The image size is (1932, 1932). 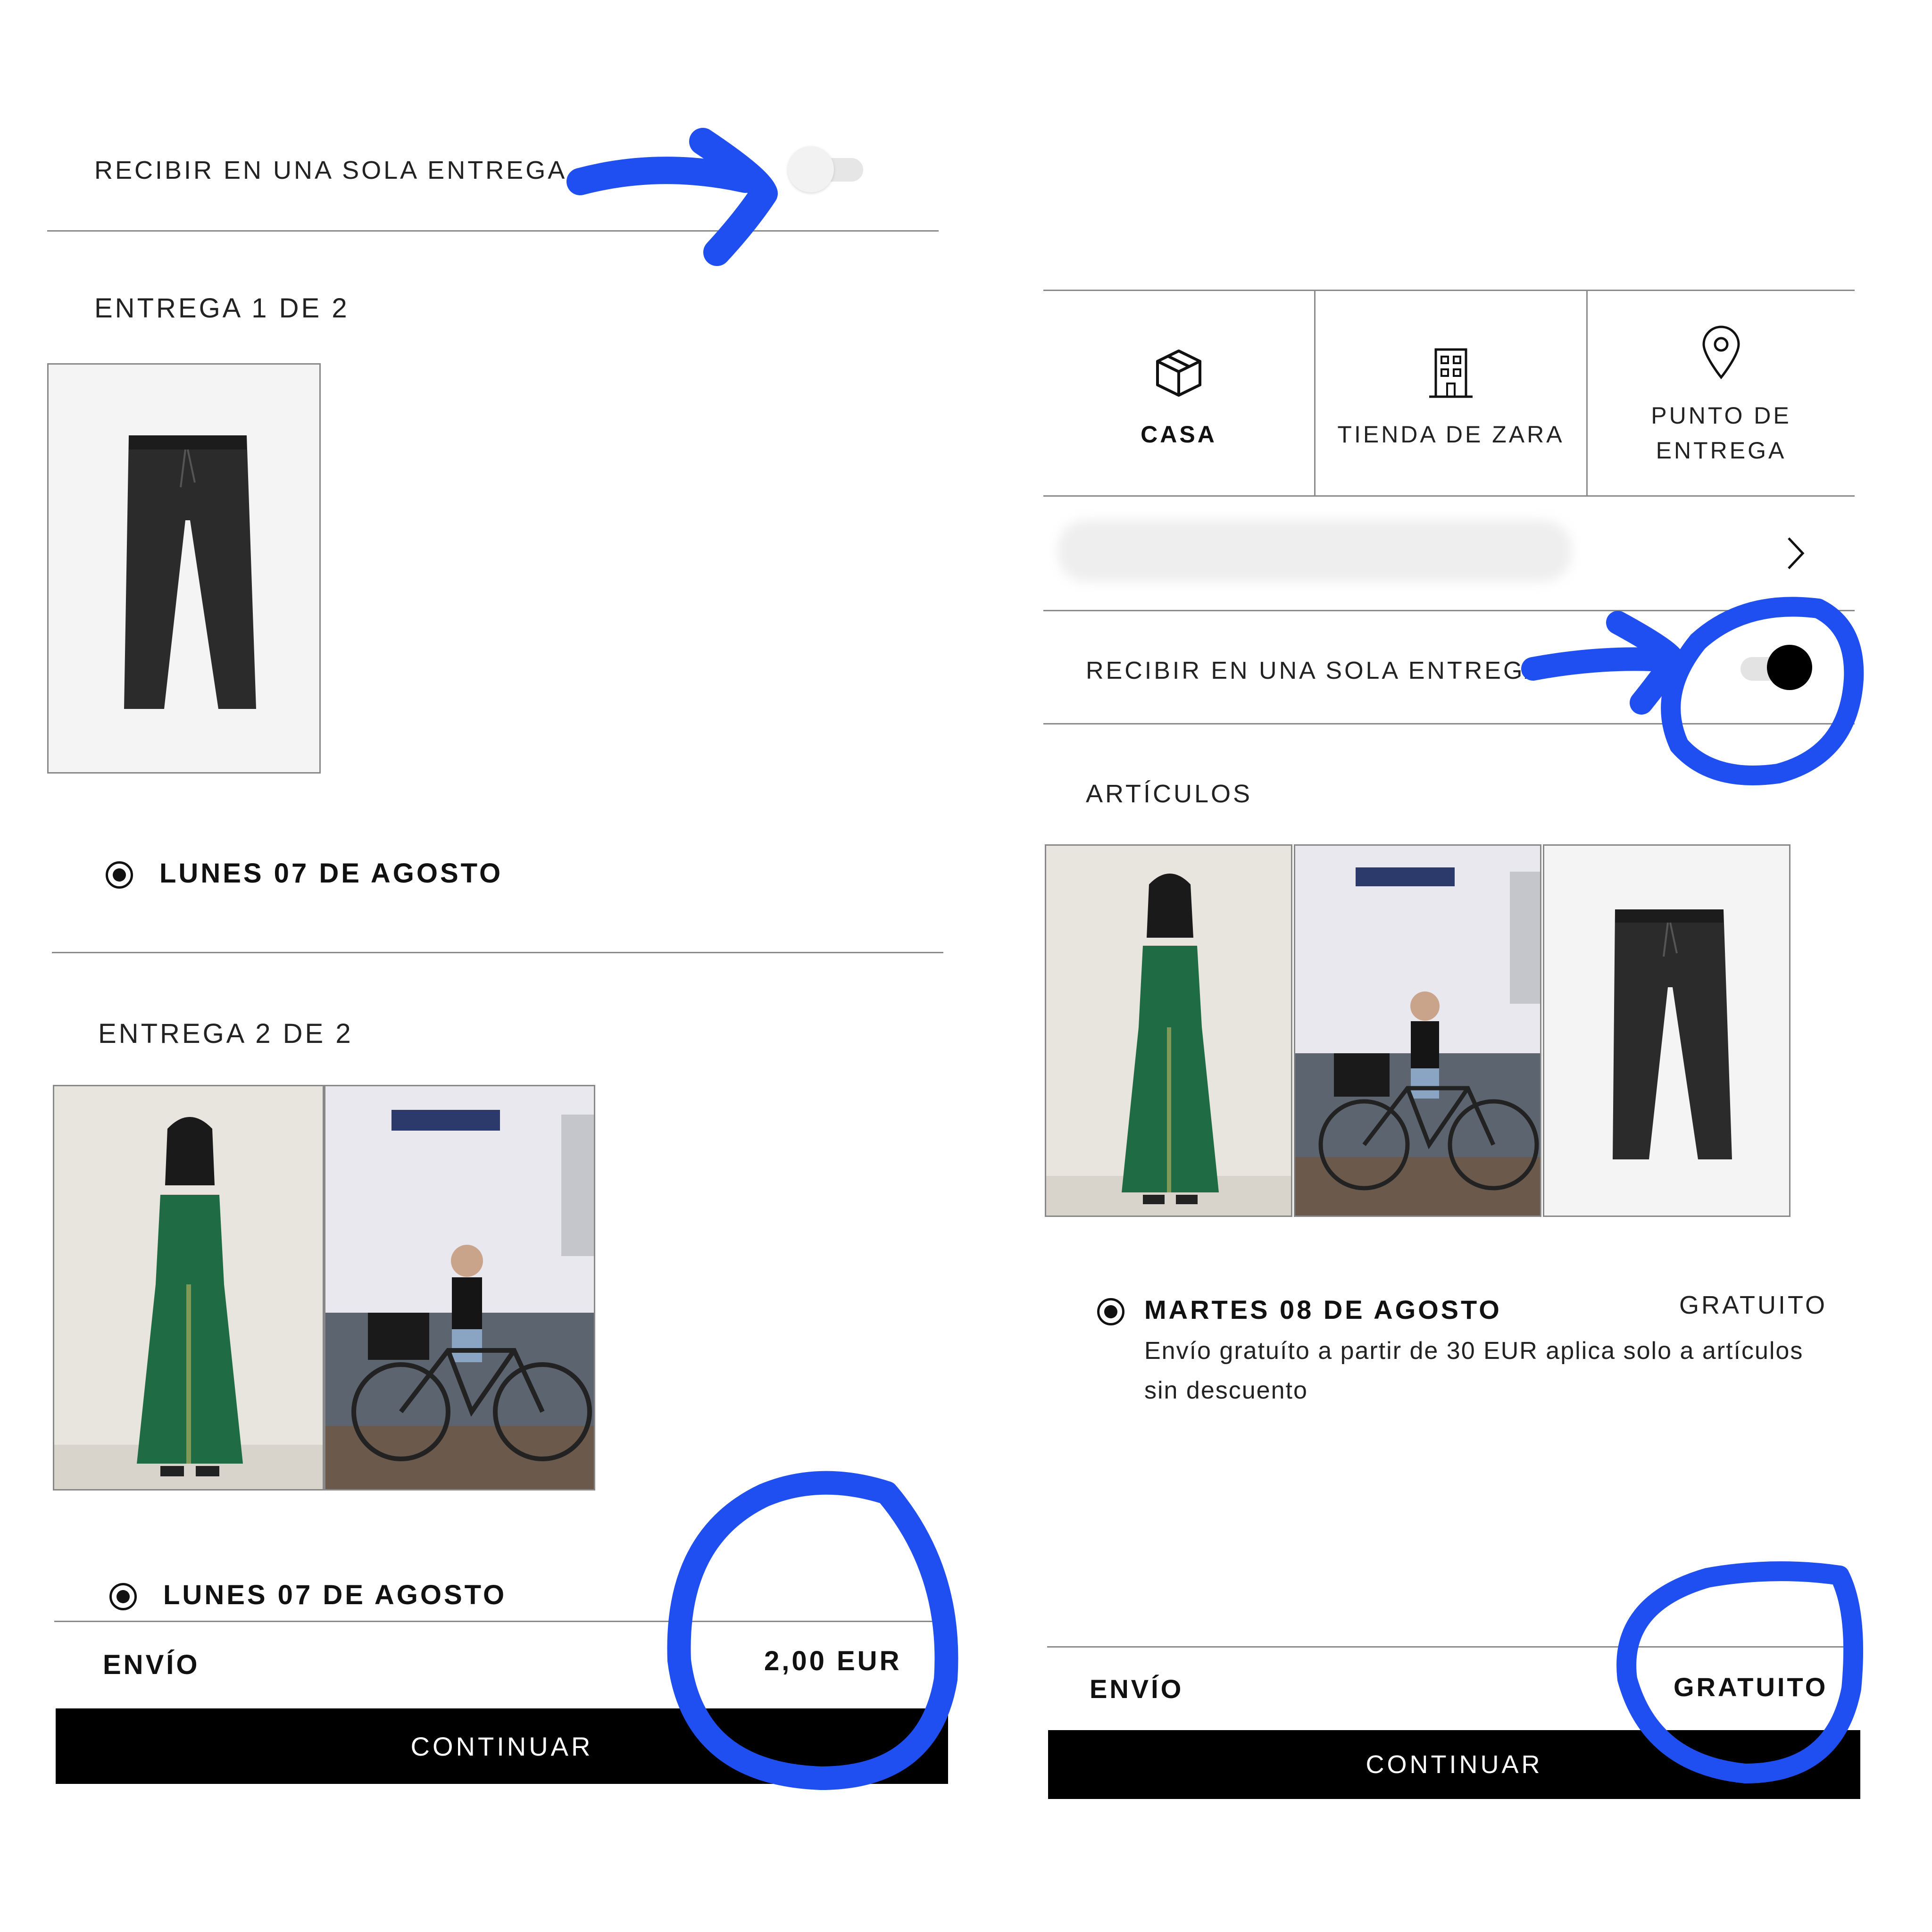 What do you see at coordinates (119, 875) in the screenshot?
I see `delivery-1-date-radio` at bounding box center [119, 875].